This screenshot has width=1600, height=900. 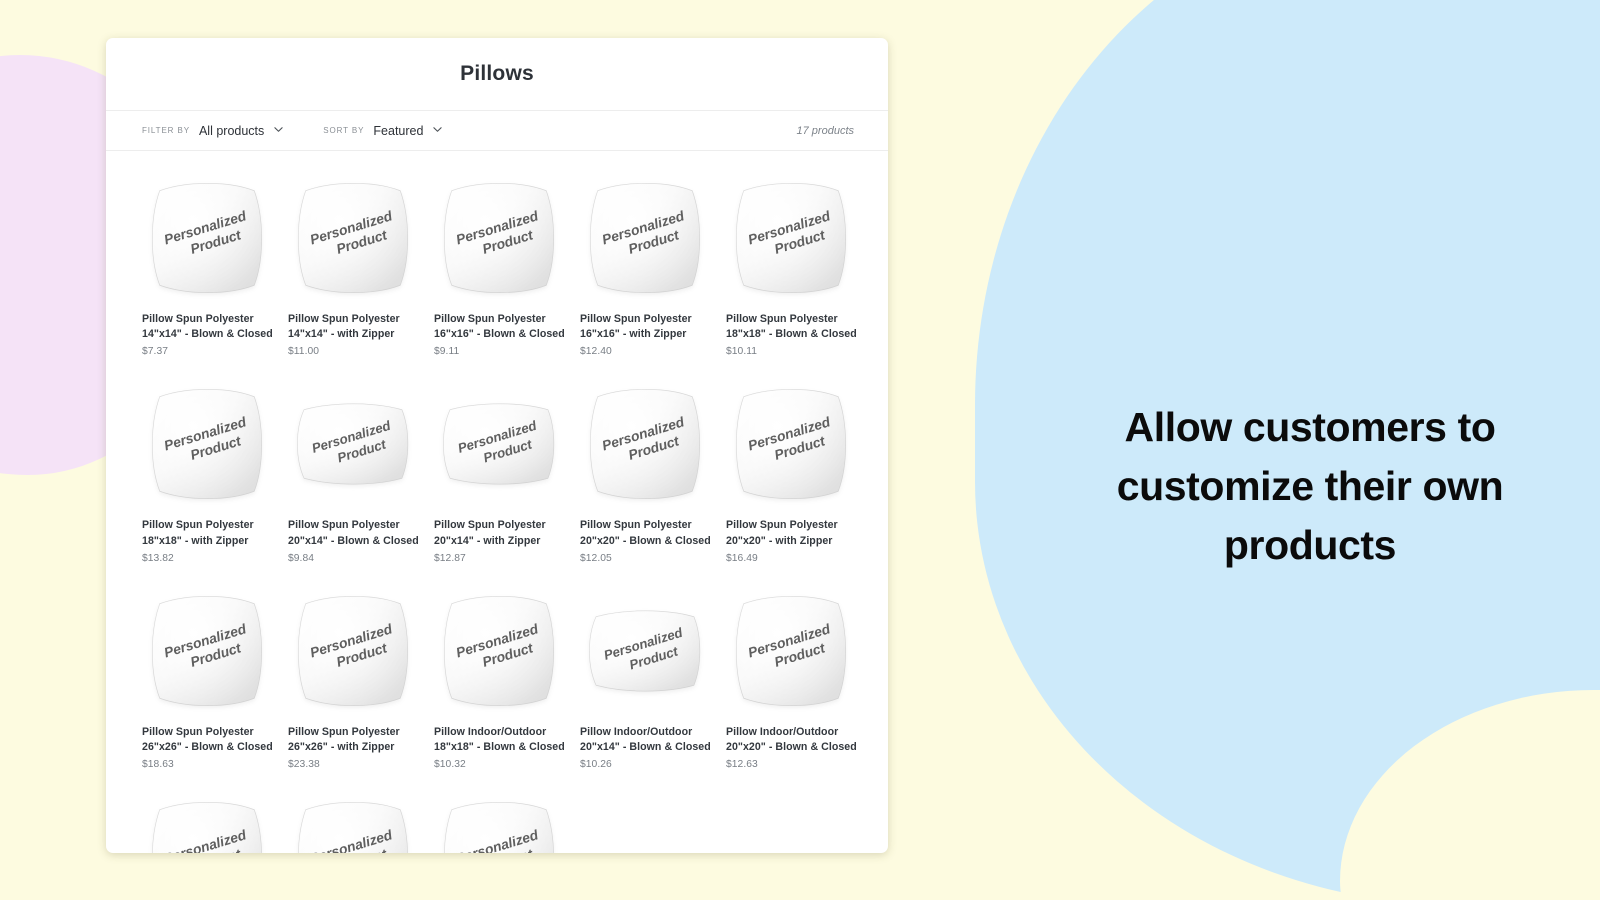 I want to click on product-price: $23.38, so click(x=304, y=765).